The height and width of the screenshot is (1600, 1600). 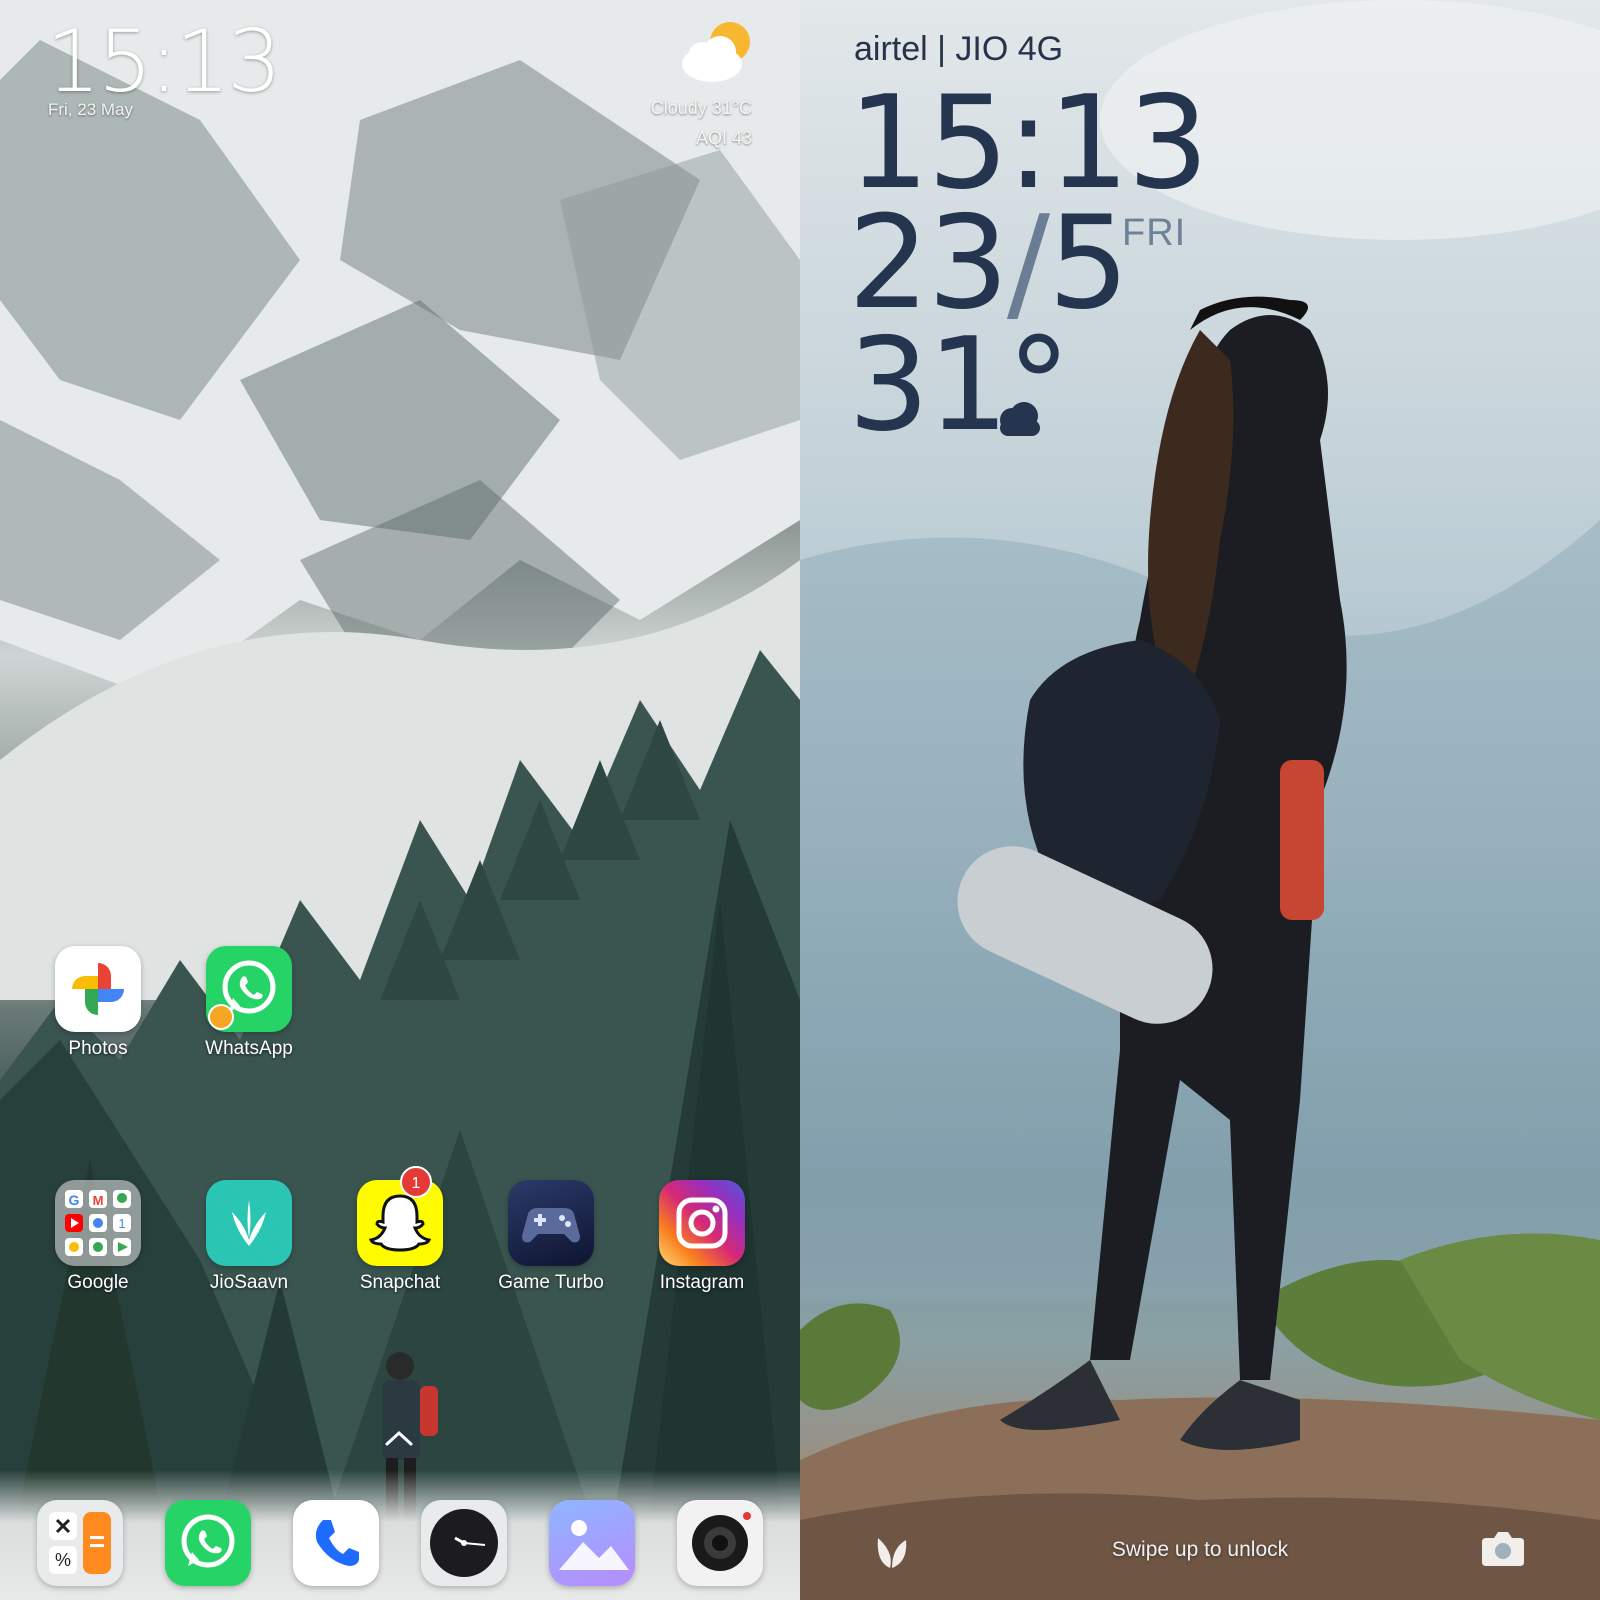 What do you see at coordinates (988, 264) in the screenshot?
I see `lock-date: 23/5` at bounding box center [988, 264].